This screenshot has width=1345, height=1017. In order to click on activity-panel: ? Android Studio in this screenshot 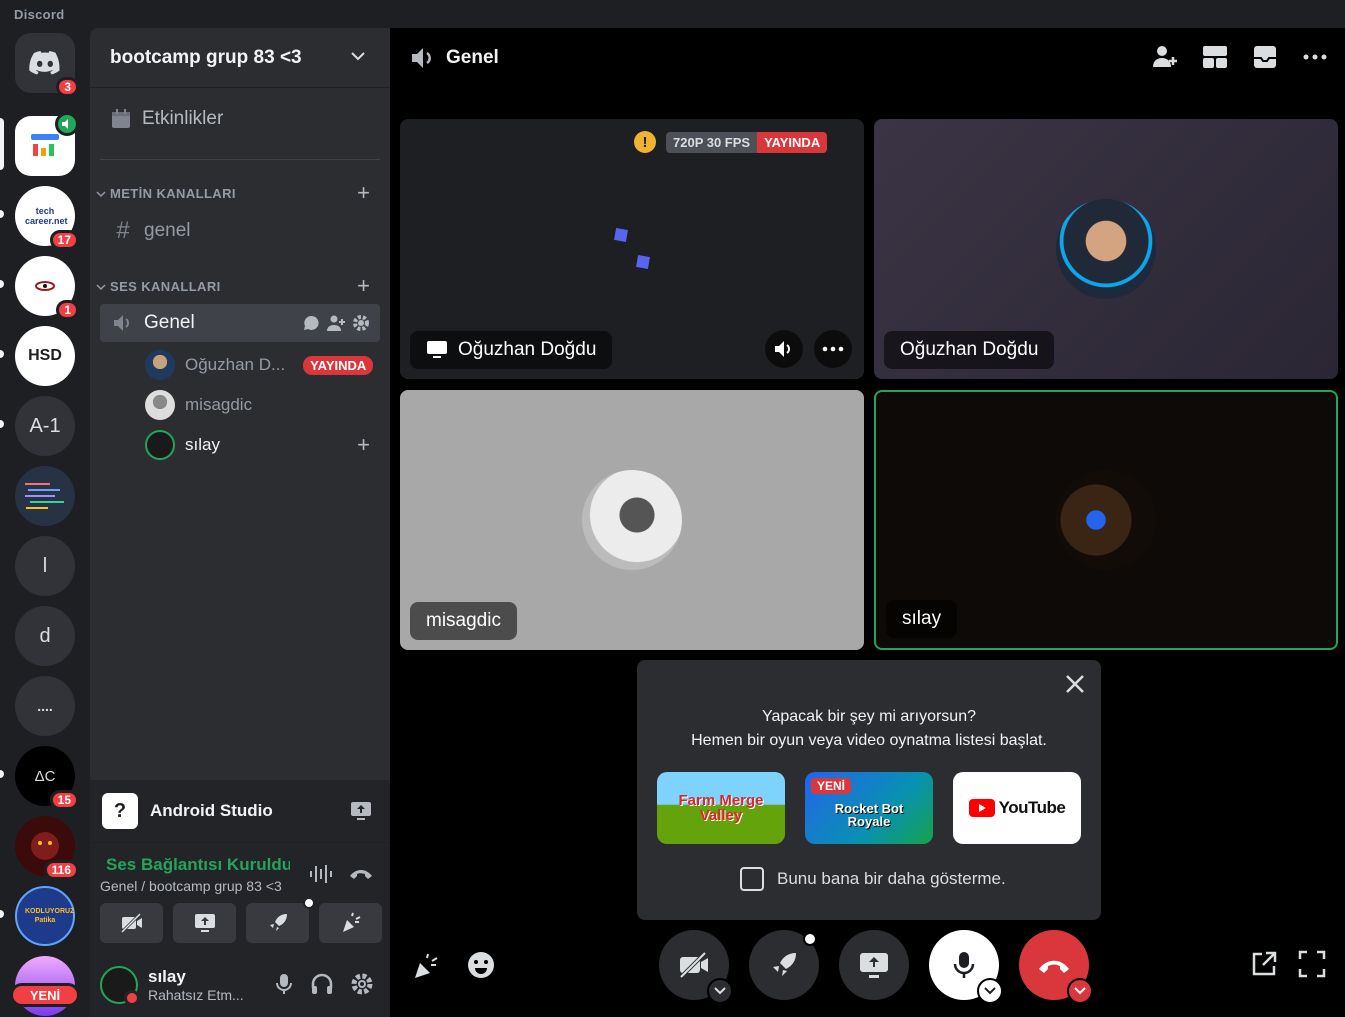, I will do `click(240, 811)`.